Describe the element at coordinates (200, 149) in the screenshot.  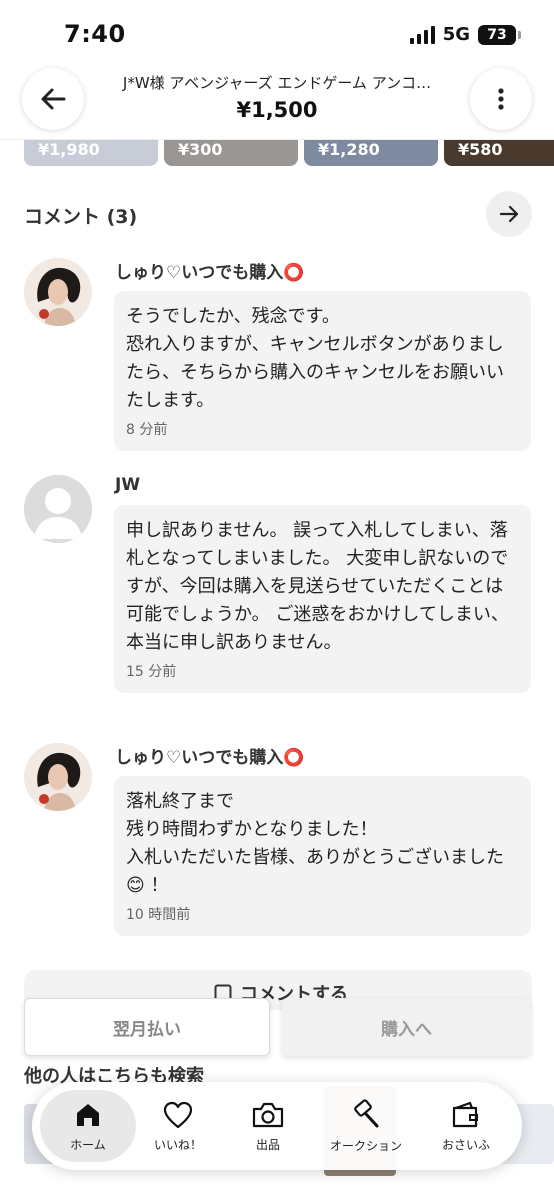
I see `related-item-price: ¥300` at that location.